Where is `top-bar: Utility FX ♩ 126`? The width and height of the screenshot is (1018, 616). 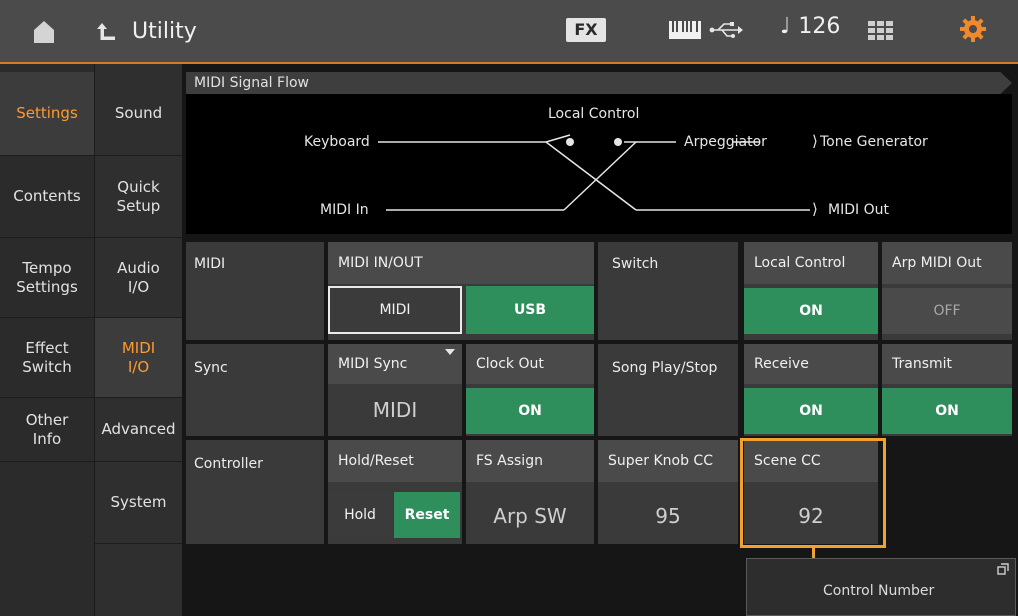 top-bar: Utility FX ♩ 126 is located at coordinates (509, 32).